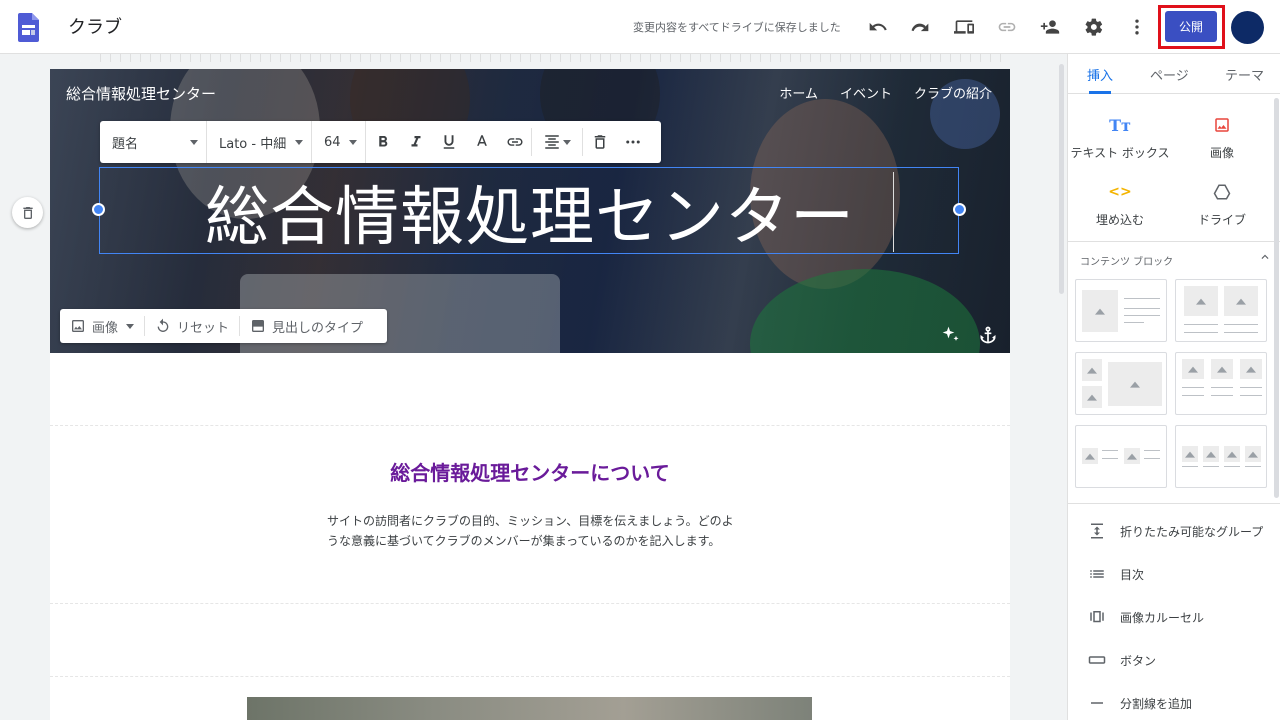 The image size is (1280, 720). Describe the element at coordinates (632, 142) in the screenshot. I see `more-horizontal-icon` at that location.